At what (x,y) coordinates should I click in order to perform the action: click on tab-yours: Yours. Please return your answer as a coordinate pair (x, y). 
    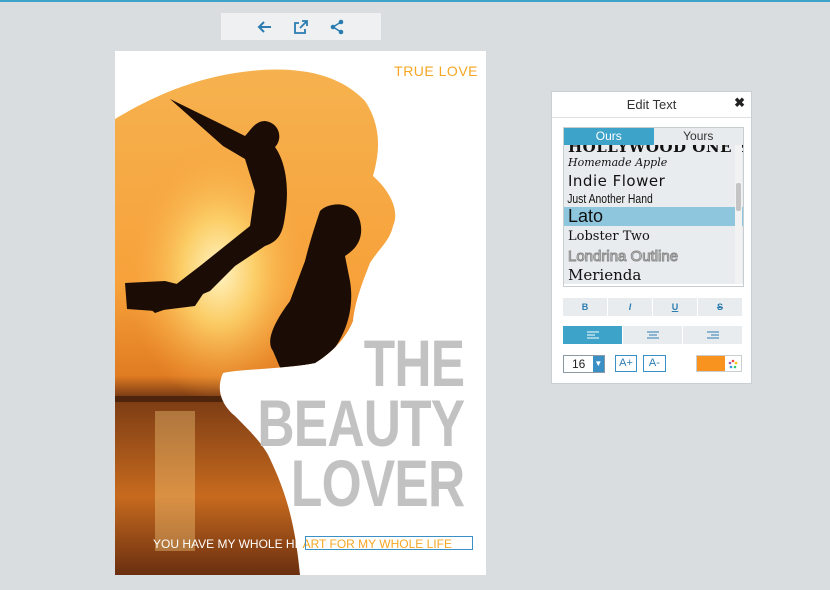
    Looking at the image, I should click on (698, 136).